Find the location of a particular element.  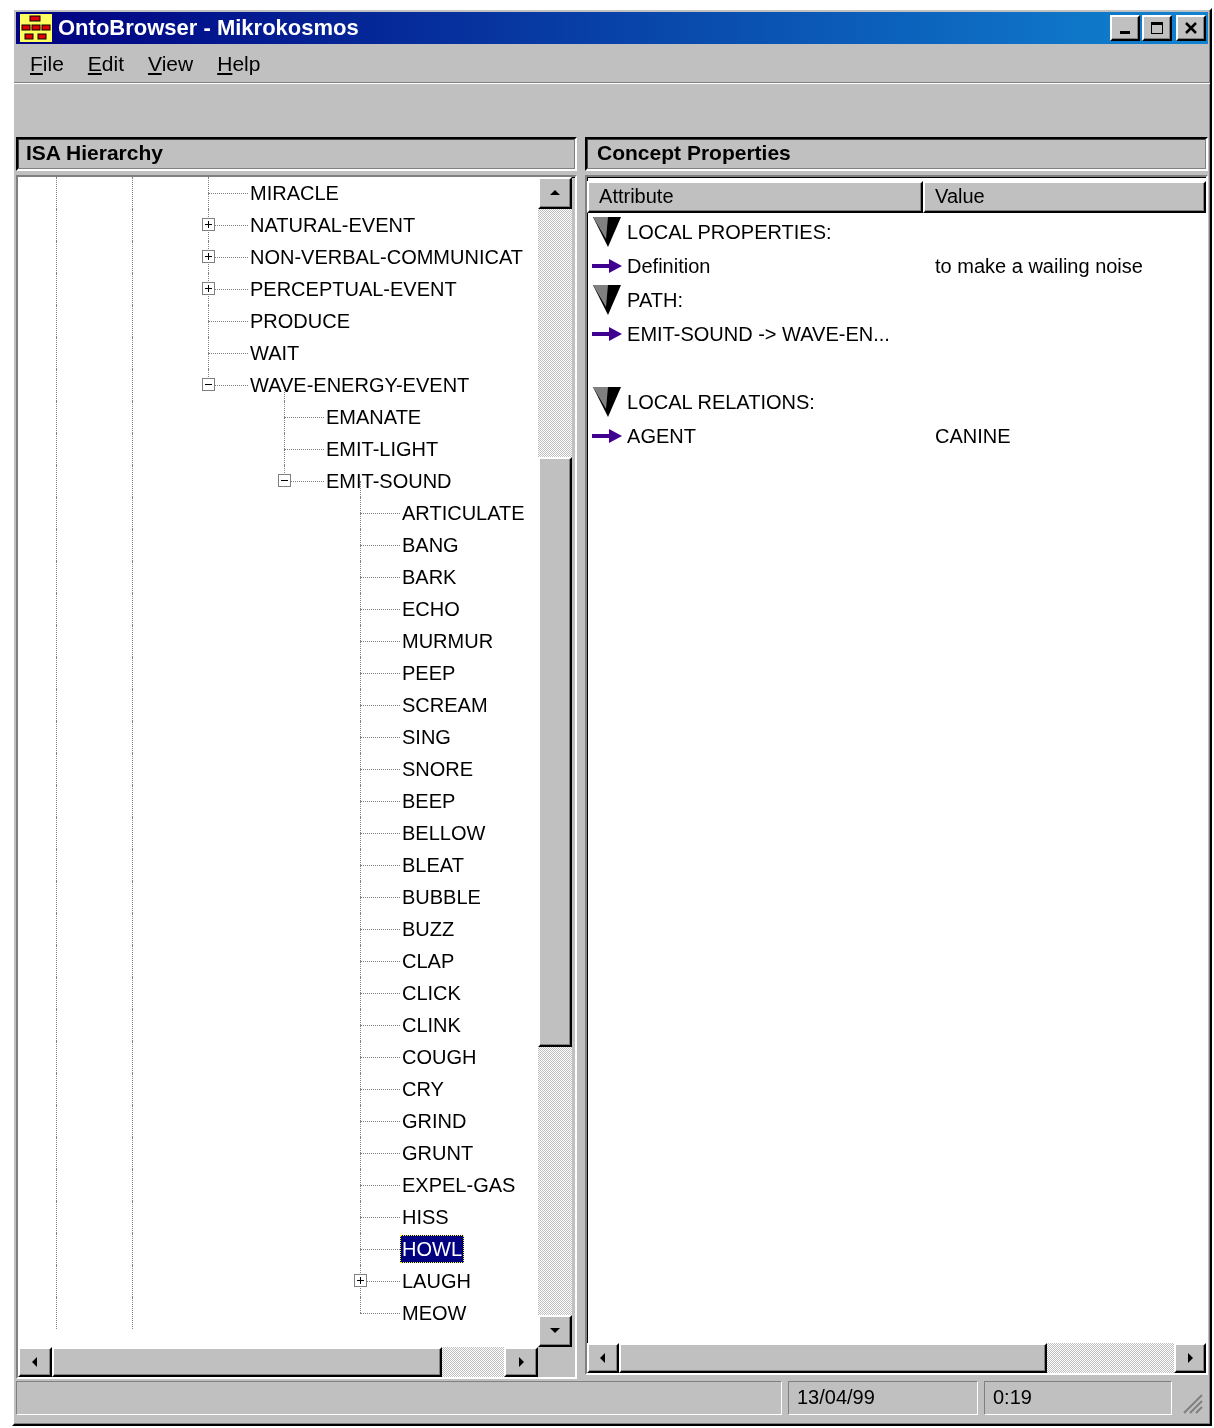

tree-item: BUBBLE is located at coordinates (441, 897).